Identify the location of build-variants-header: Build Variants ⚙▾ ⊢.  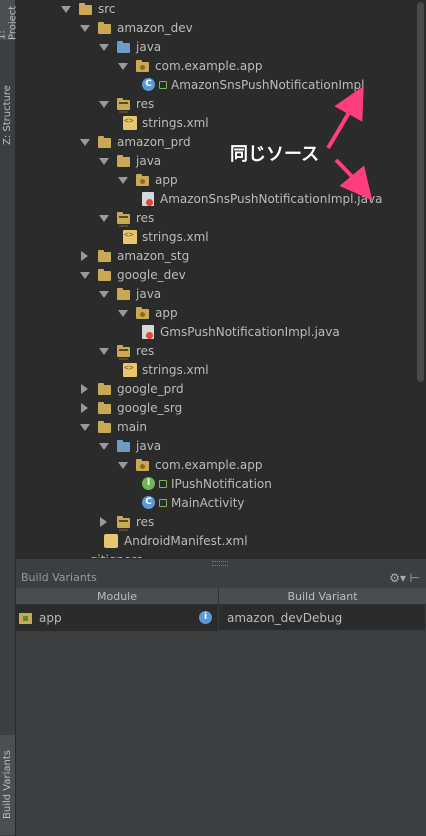
(221, 577).